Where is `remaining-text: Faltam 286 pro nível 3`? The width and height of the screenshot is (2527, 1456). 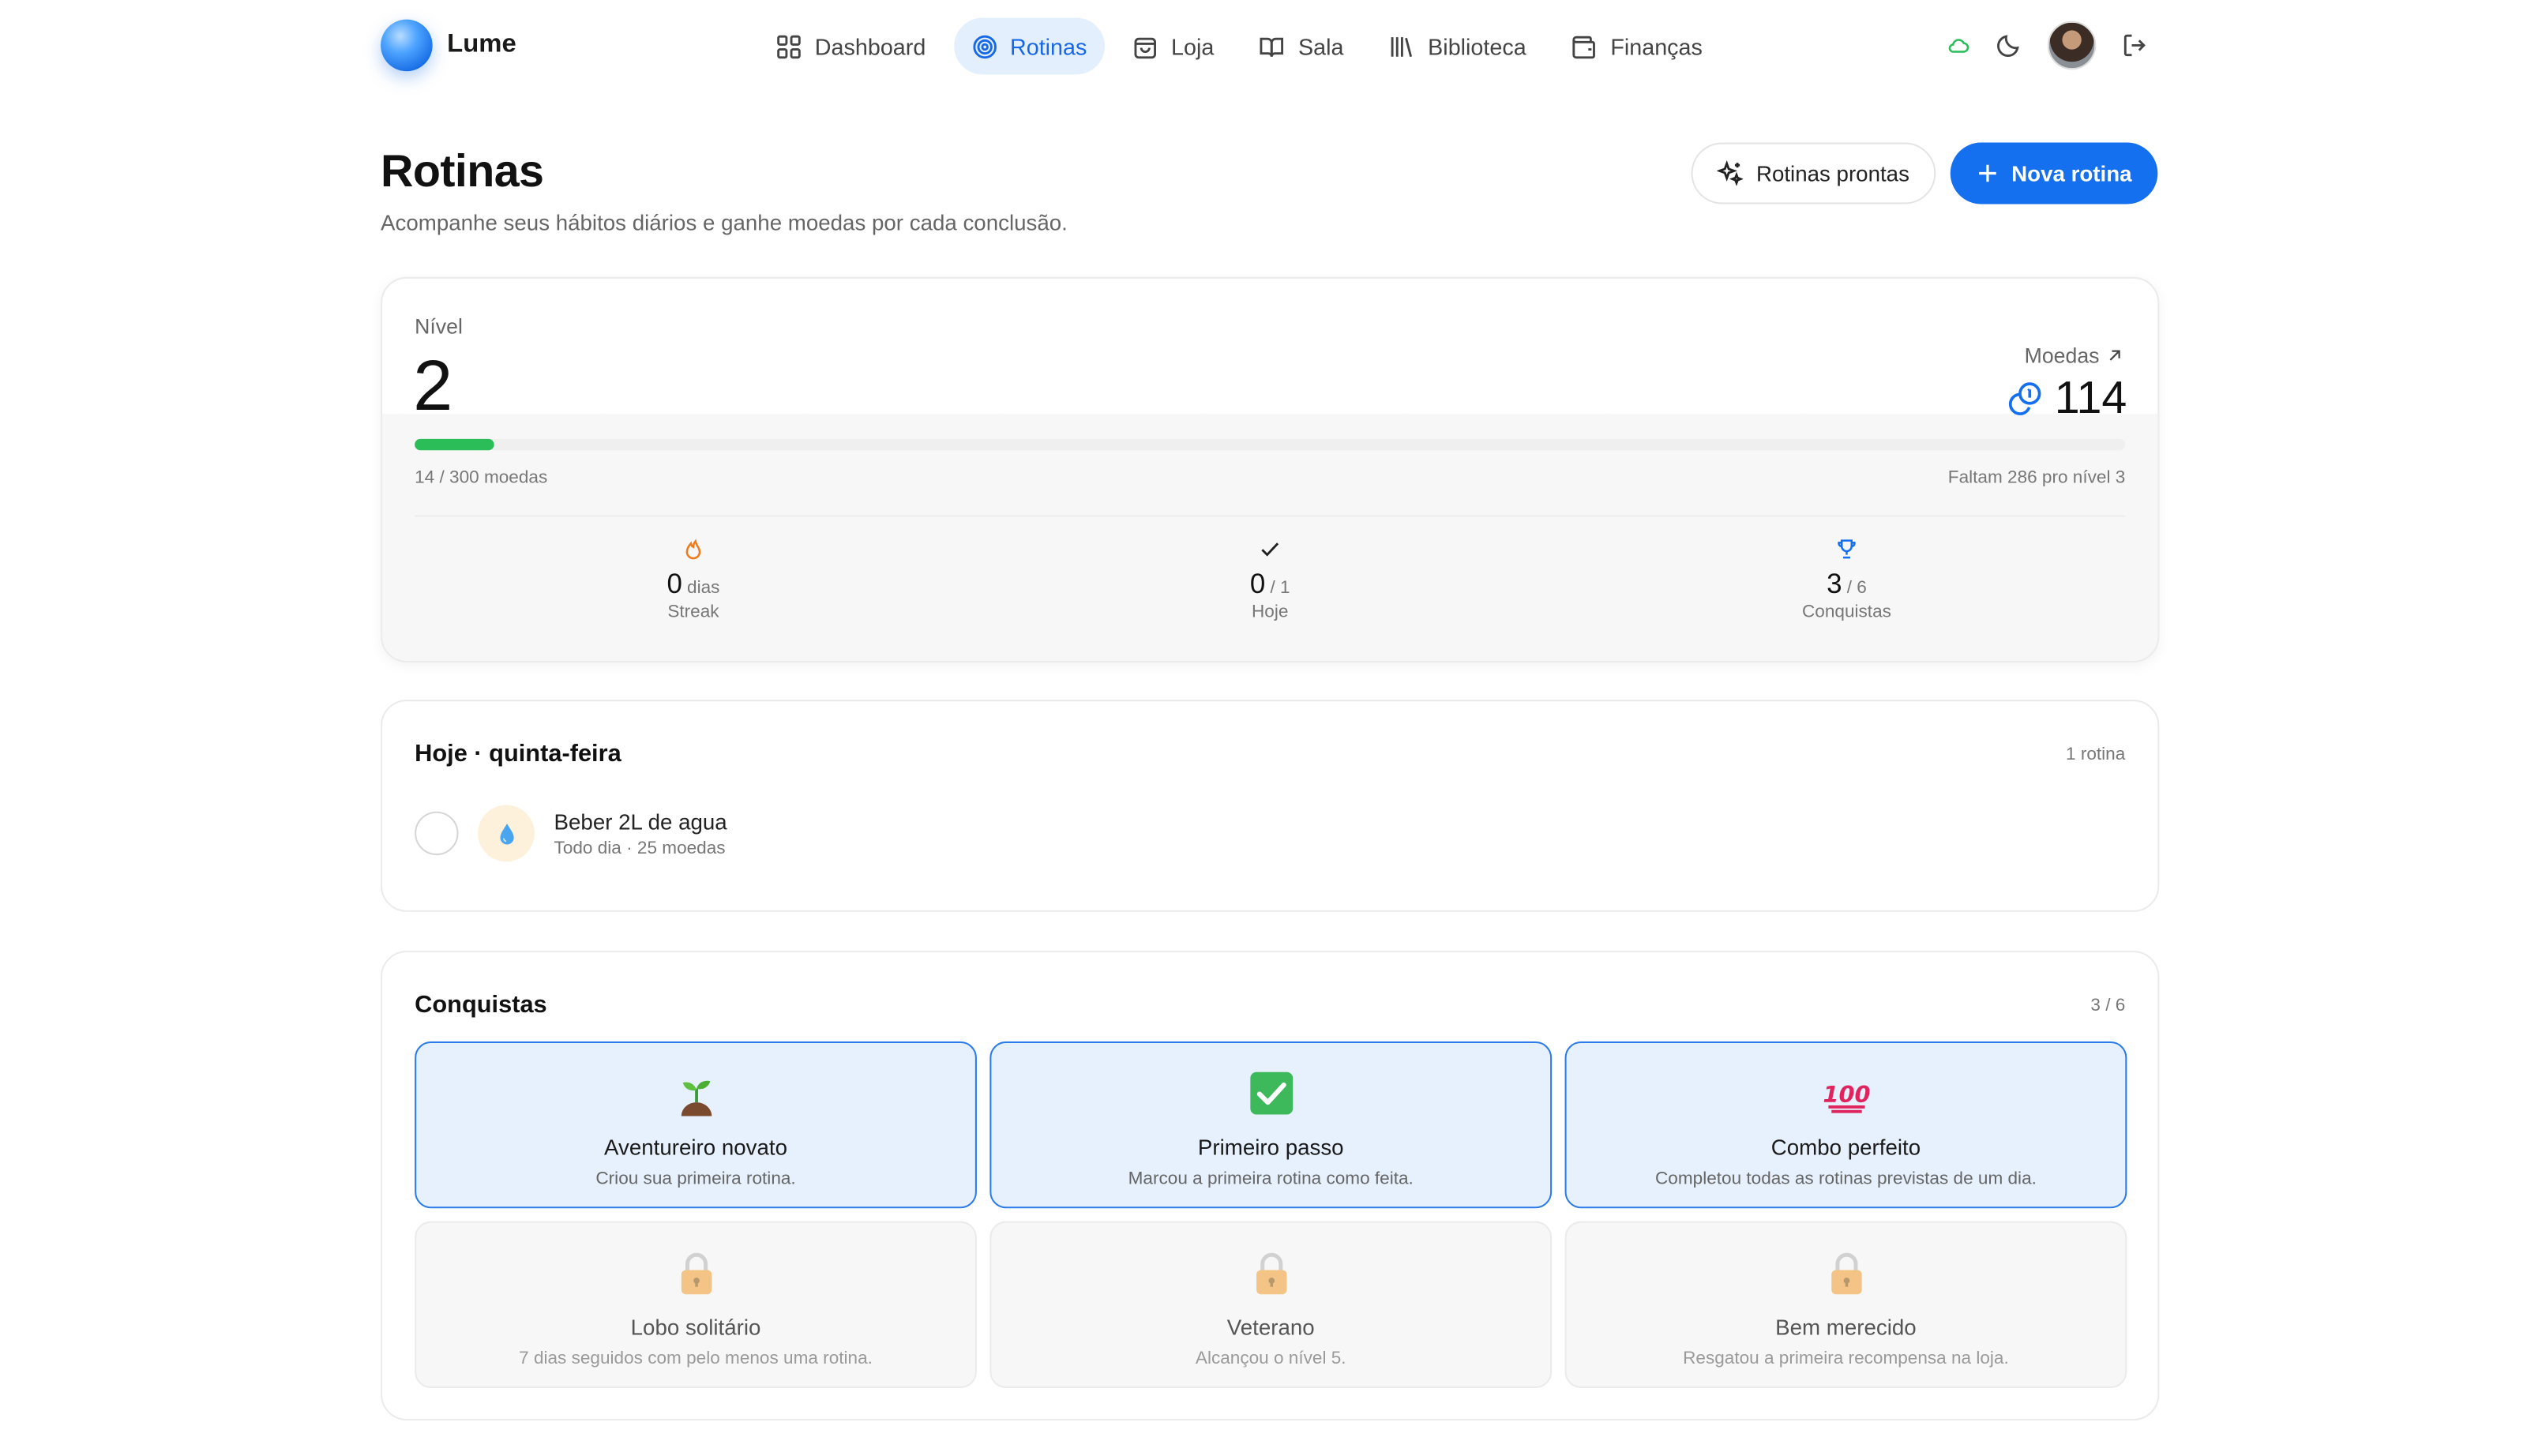
remaining-text: Faltam 286 pro nível 3 is located at coordinates (2036, 477).